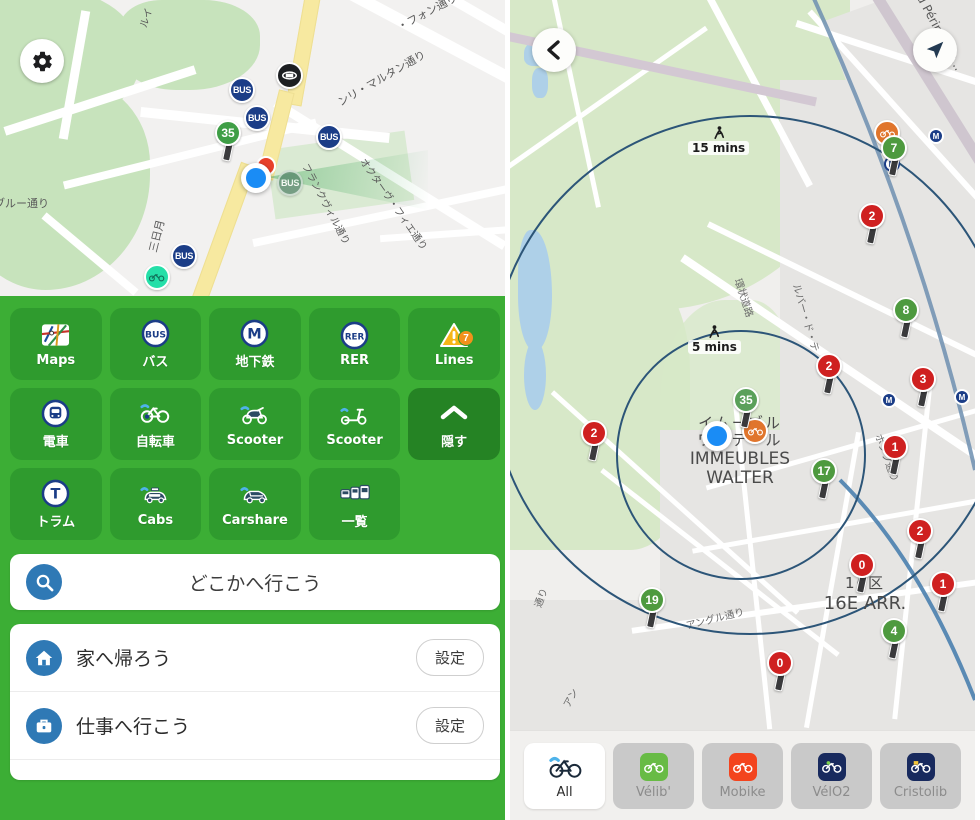  I want to click on provider-label: Mobike, so click(742, 792).